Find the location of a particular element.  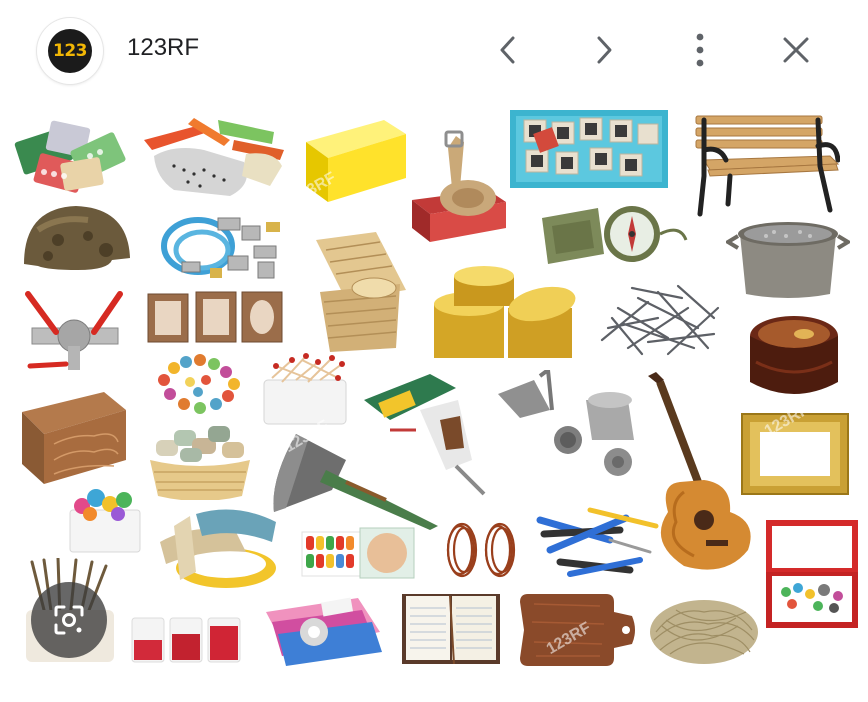

gold-boxes-image is located at coordinates (505, 314).